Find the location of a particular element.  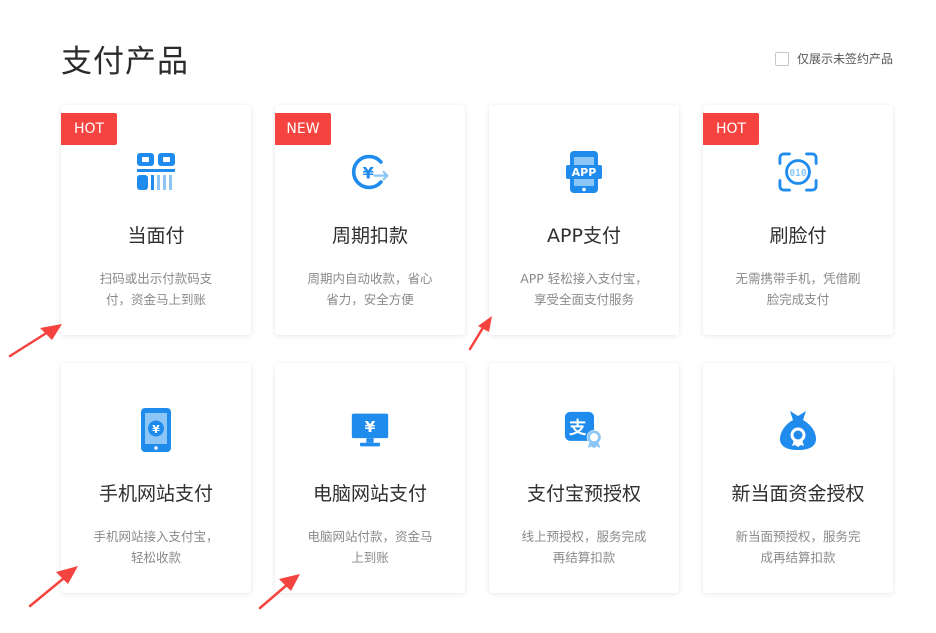

svg-text: APP is located at coordinates (584, 172).